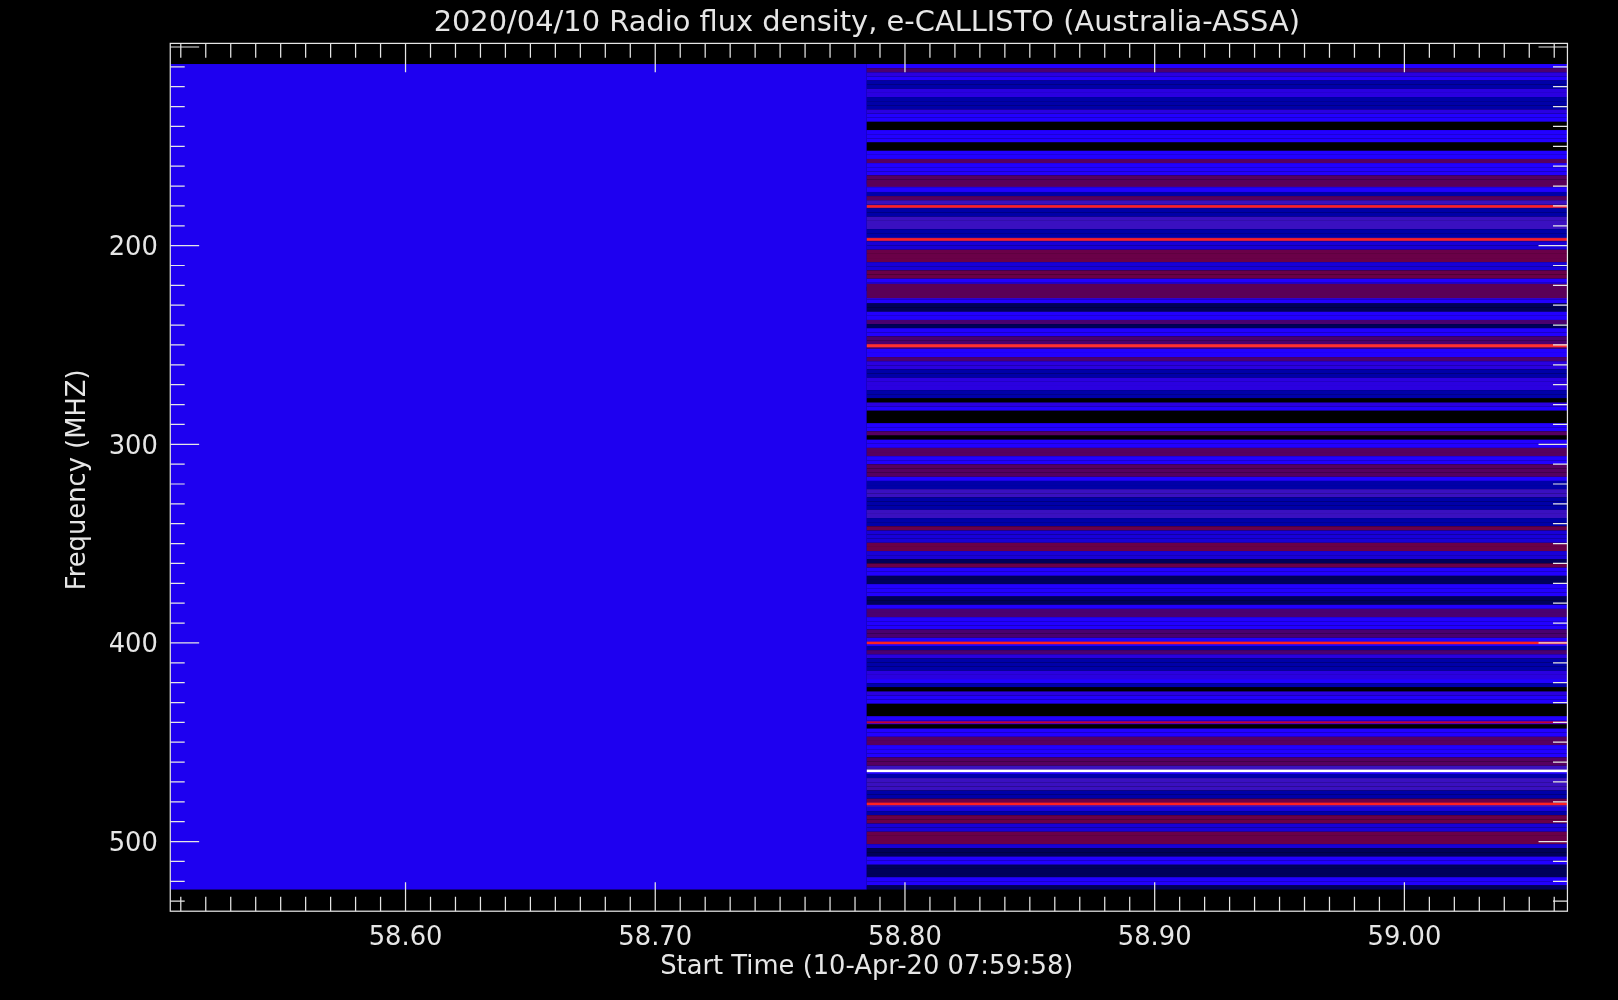  What do you see at coordinates (905, 936) in the screenshot?
I see `x-tick-label: 58.80` at bounding box center [905, 936].